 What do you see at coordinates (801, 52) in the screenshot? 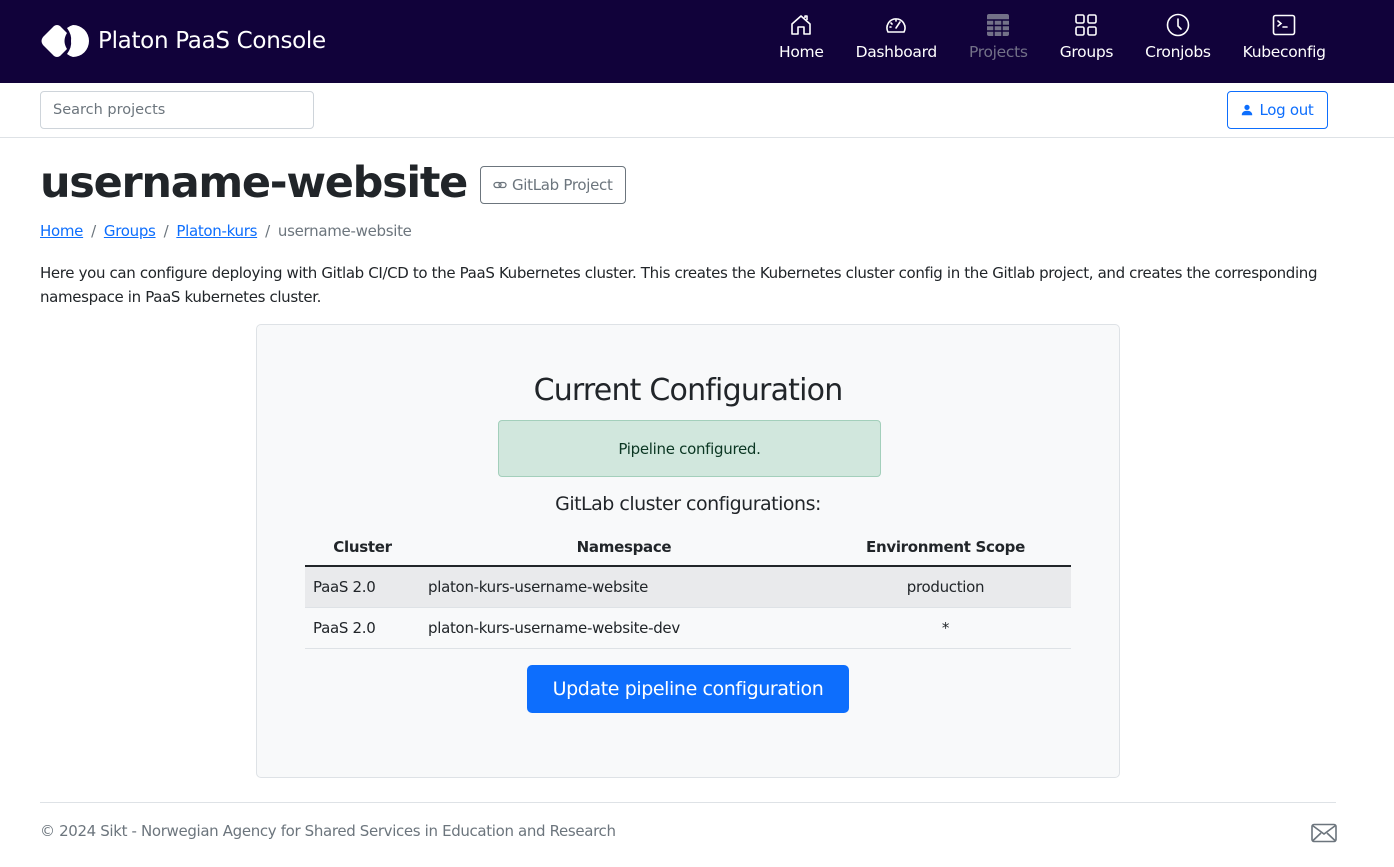
I see `nav-home-label: Home` at bounding box center [801, 52].